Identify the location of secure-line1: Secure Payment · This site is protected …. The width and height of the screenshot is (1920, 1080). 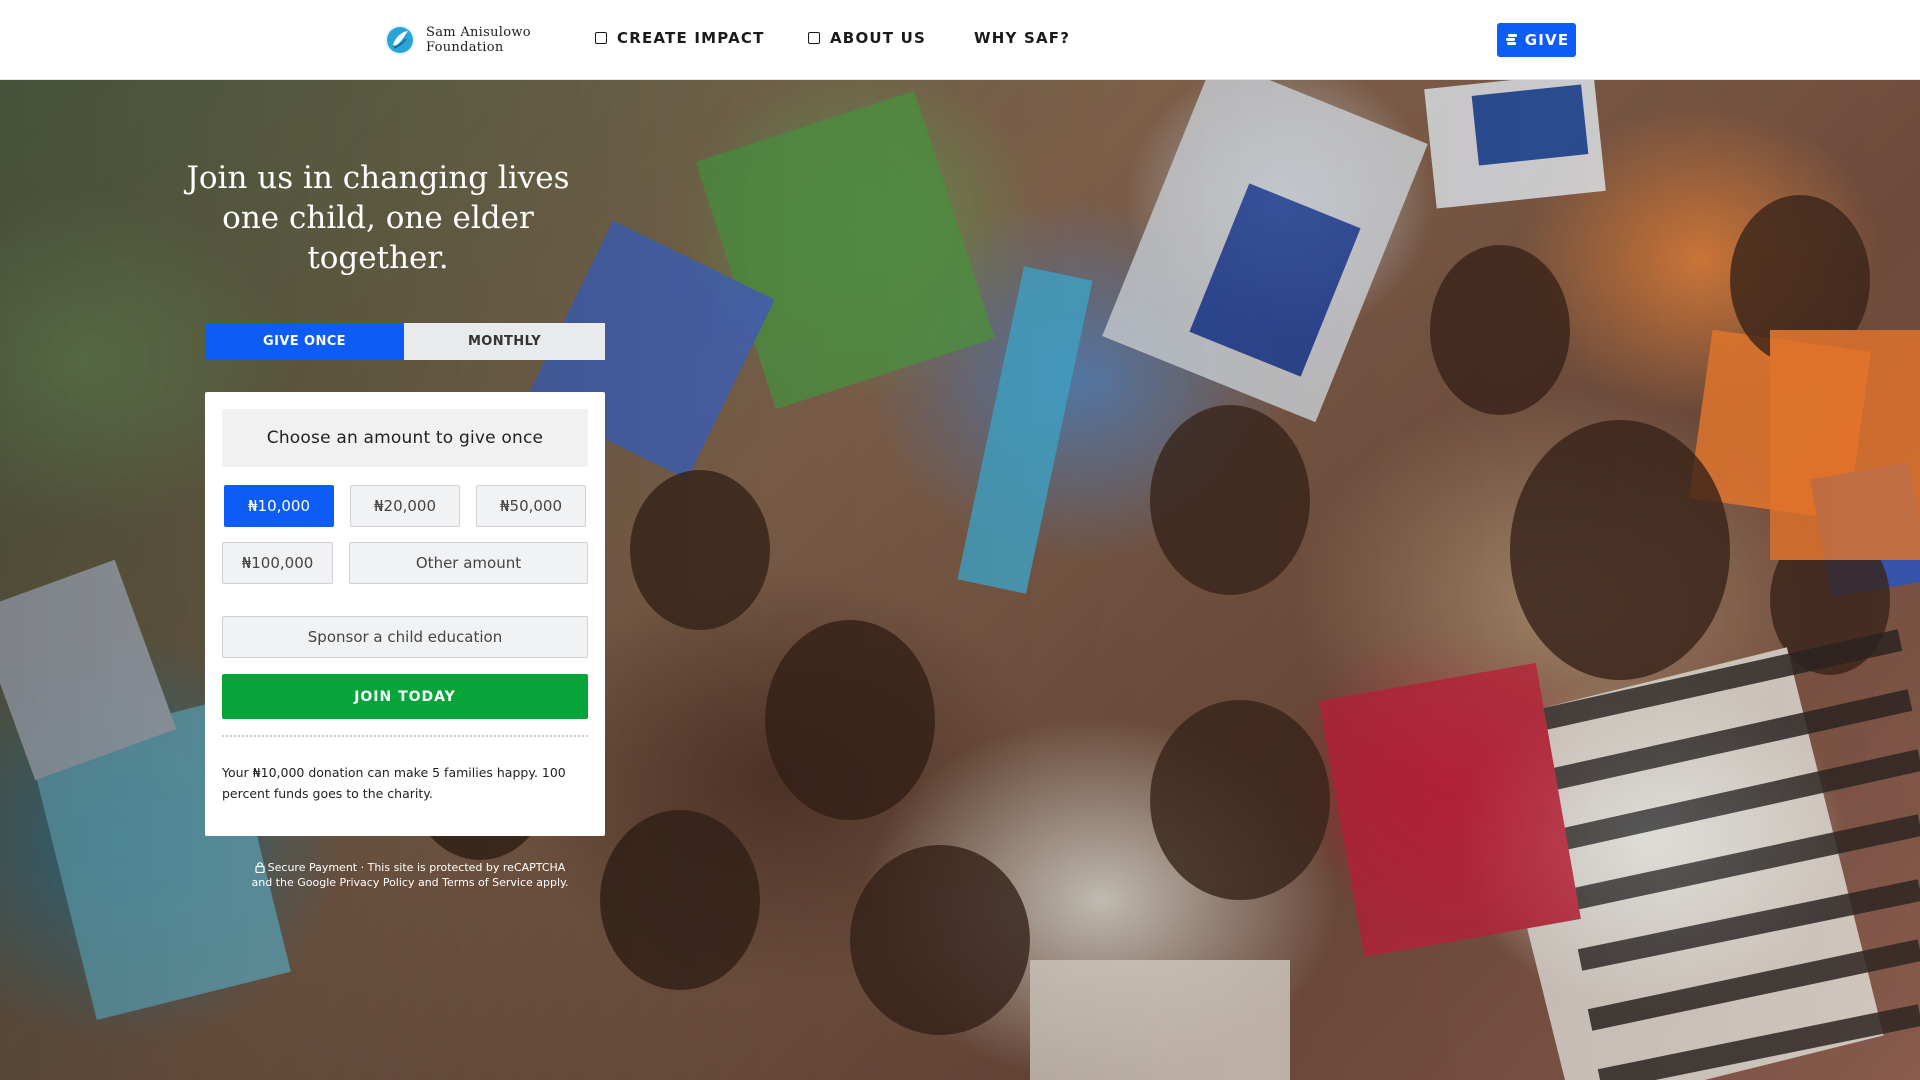
(416, 867).